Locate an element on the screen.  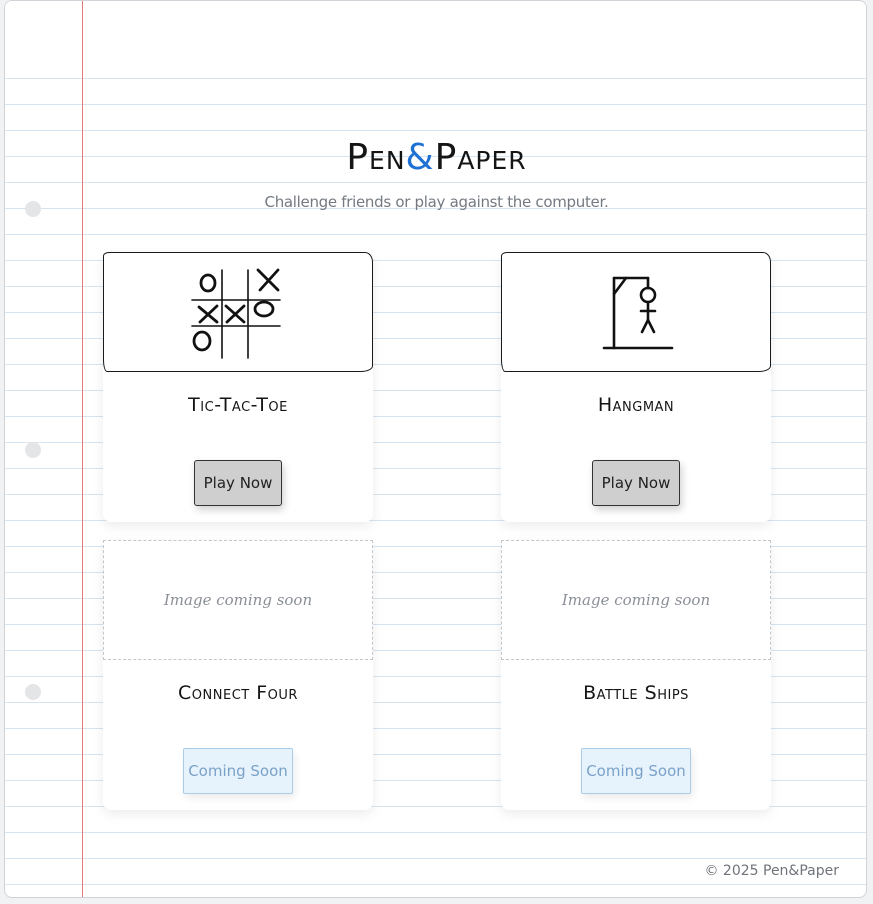
game-title: Battle Ships is located at coordinates (636, 693).